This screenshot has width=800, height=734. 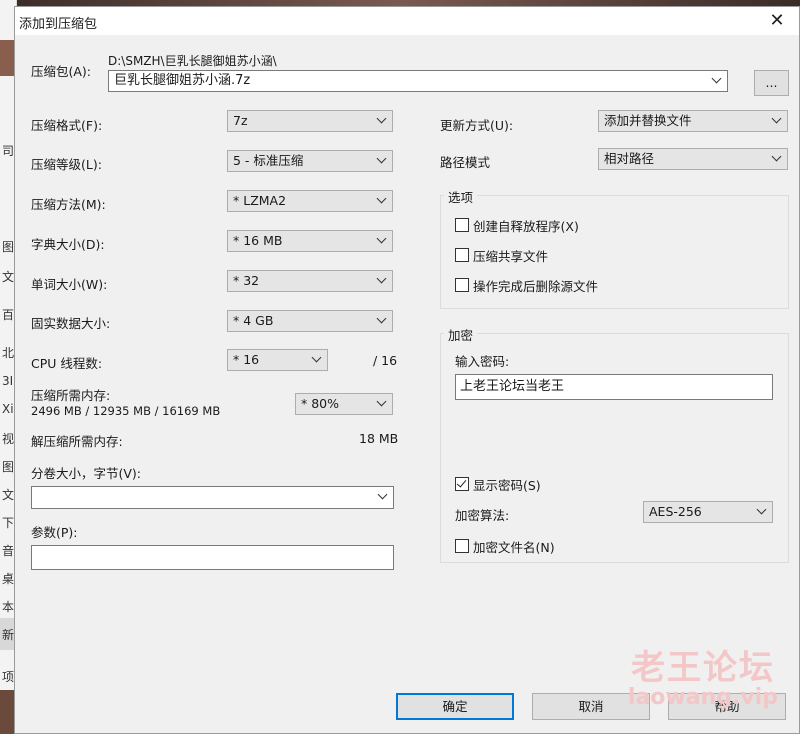 What do you see at coordinates (310, 161) in the screenshot?
I see `level-select: 5 - 标准压缩` at bounding box center [310, 161].